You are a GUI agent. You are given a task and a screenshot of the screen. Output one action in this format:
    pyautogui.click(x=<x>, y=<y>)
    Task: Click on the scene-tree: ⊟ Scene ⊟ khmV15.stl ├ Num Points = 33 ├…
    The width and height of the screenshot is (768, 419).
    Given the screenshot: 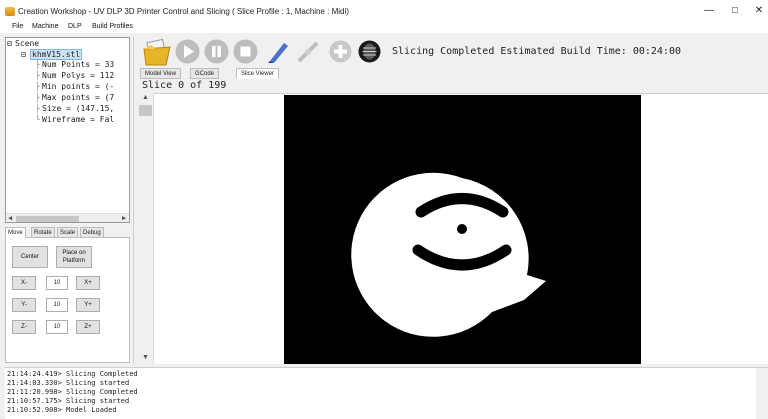 What is the action you would take?
    pyautogui.click(x=67, y=130)
    